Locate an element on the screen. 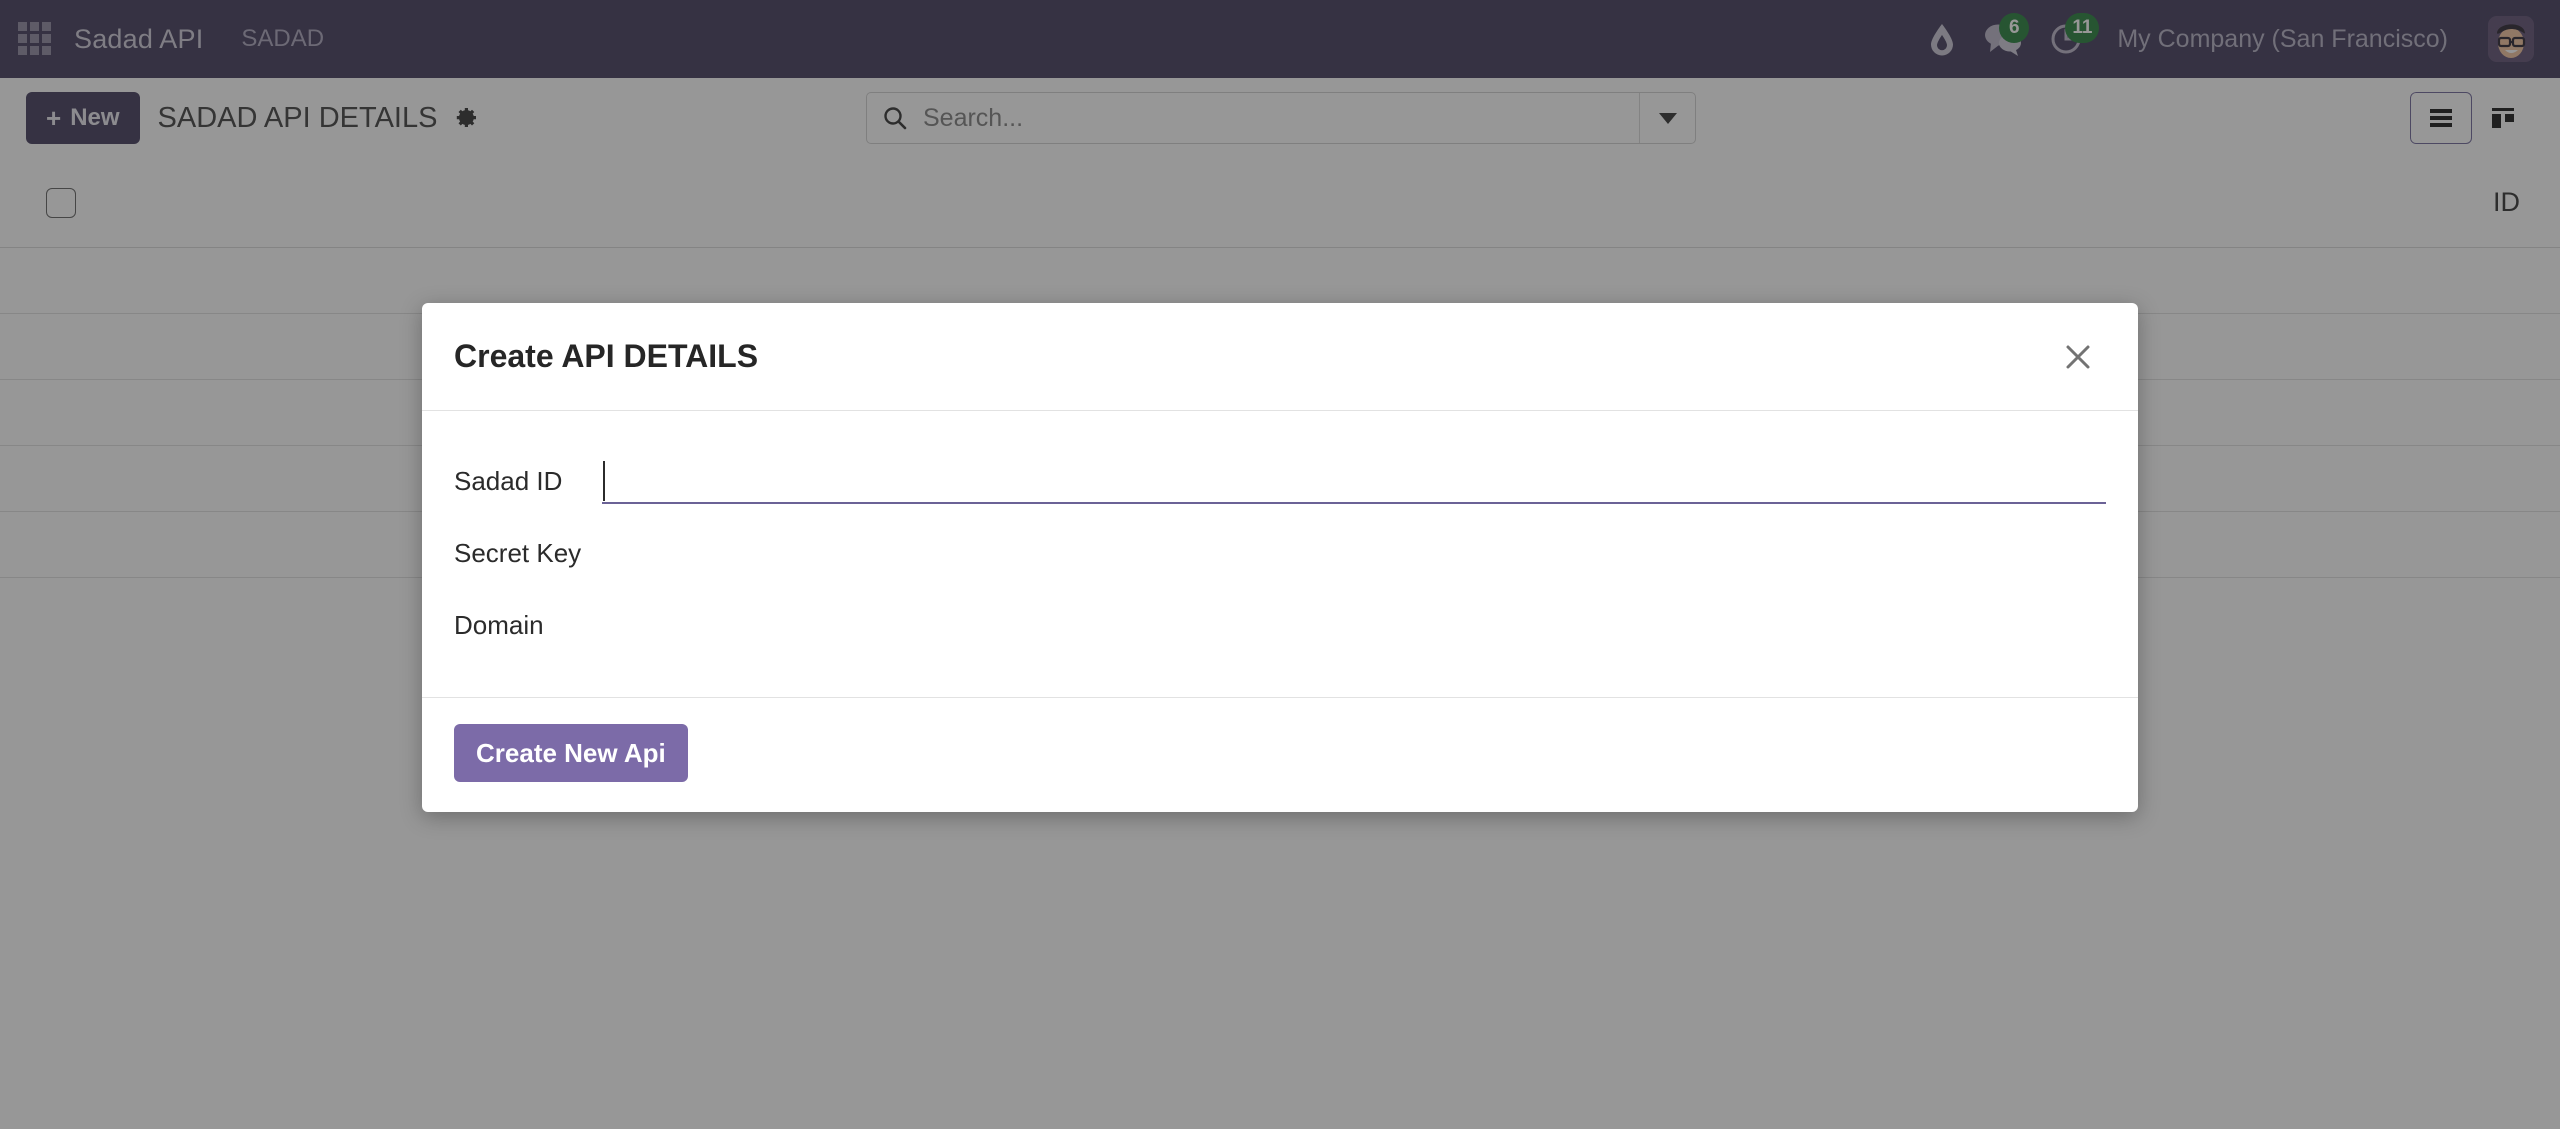  dialog-header: Create API DETAILS is located at coordinates (1280, 357).